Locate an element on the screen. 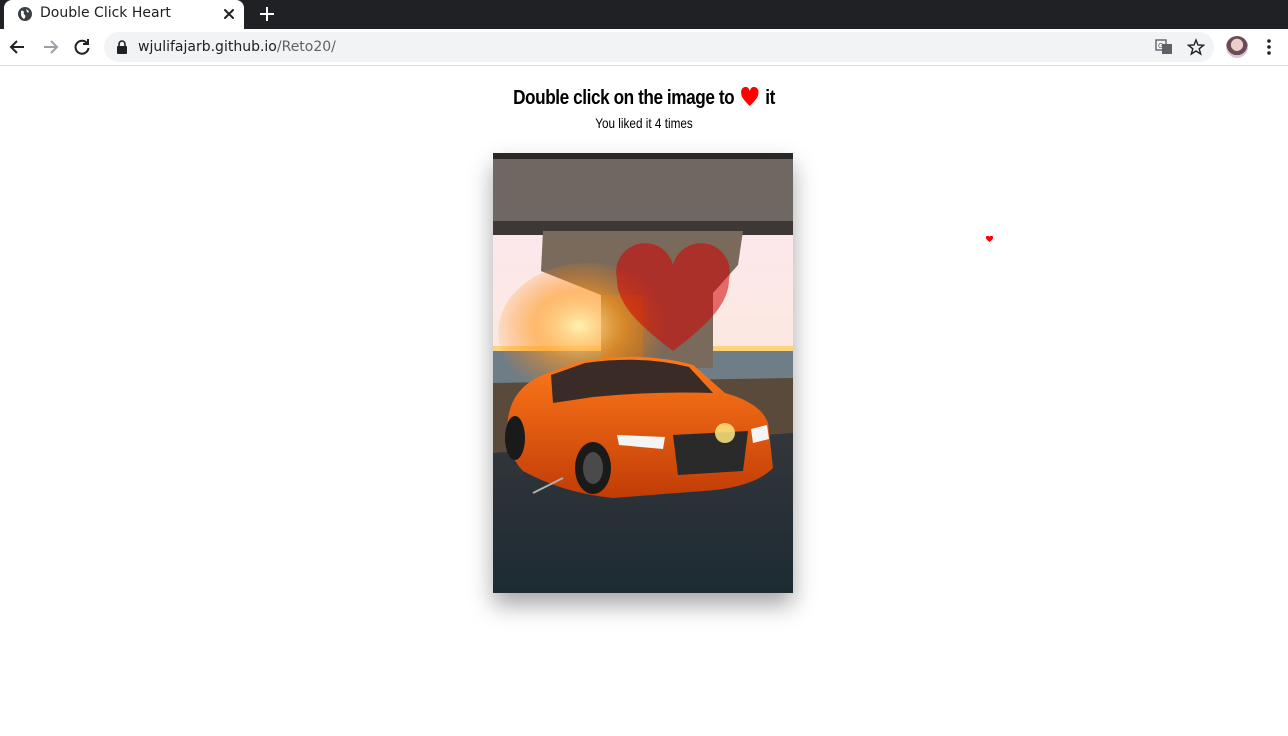 Image resolution: width=1288 pixels, height=736 pixels. headline-text-after: it is located at coordinates (770, 98).